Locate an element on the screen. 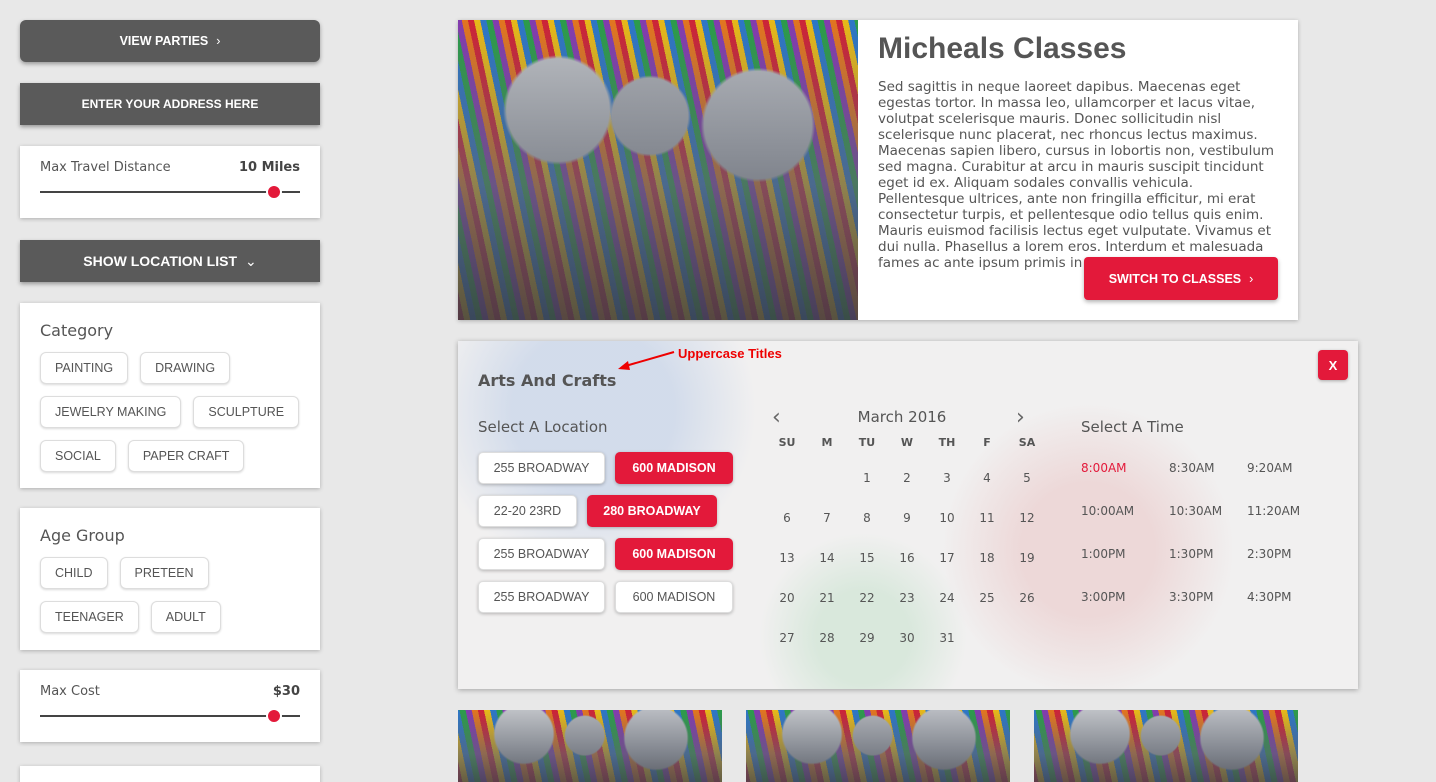  time-slot: 10:00AM is located at coordinates (1121, 511).